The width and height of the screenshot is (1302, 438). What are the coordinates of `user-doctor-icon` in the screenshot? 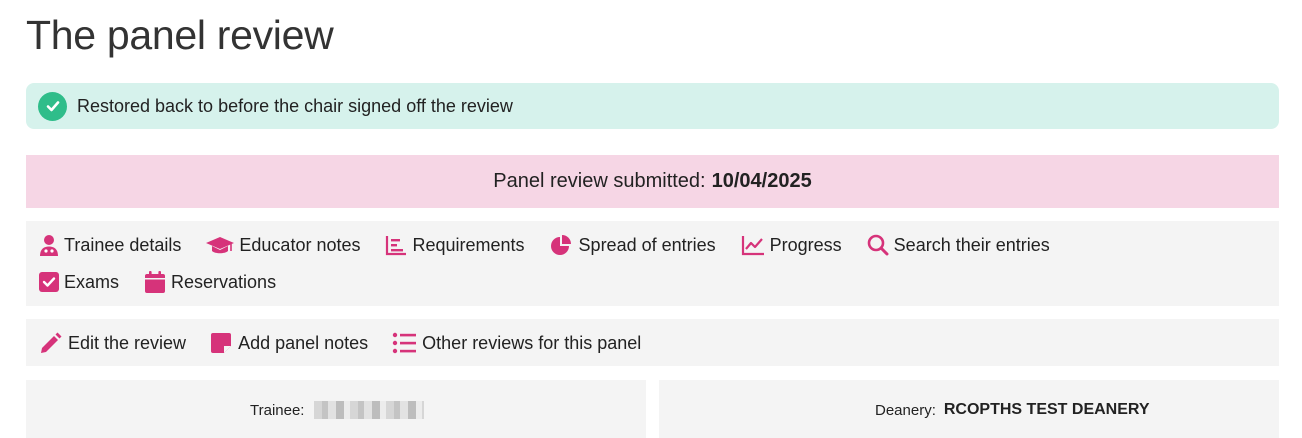 It's located at (49, 245).